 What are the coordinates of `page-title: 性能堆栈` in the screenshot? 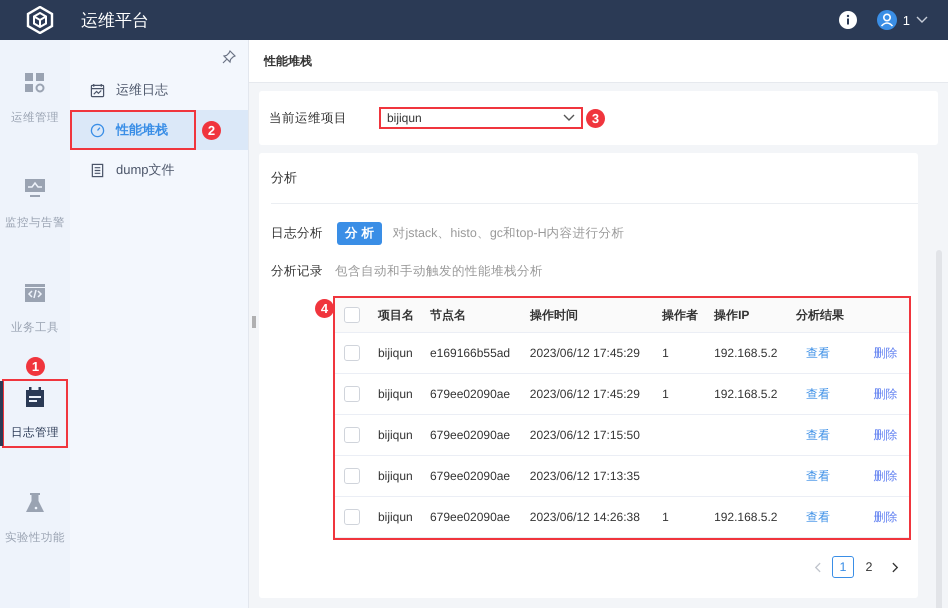 It's located at (288, 61).